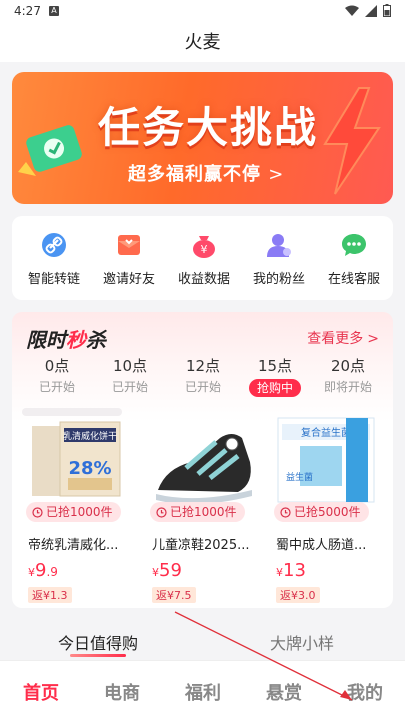 The width and height of the screenshot is (405, 720). What do you see at coordinates (275, 376) in the screenshot?
I see `time-slot-active: 15点 抢购中` at bounding box center [275, 376].